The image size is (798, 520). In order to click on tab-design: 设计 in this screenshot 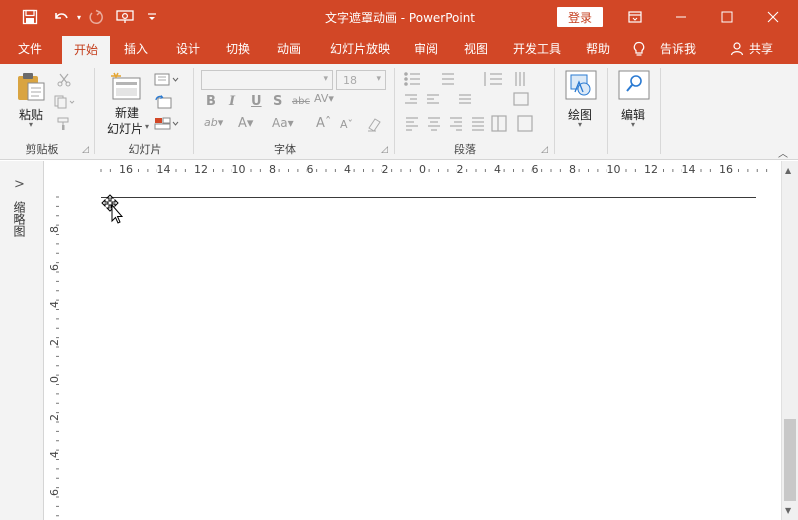, I will do `click(188, 49)`.